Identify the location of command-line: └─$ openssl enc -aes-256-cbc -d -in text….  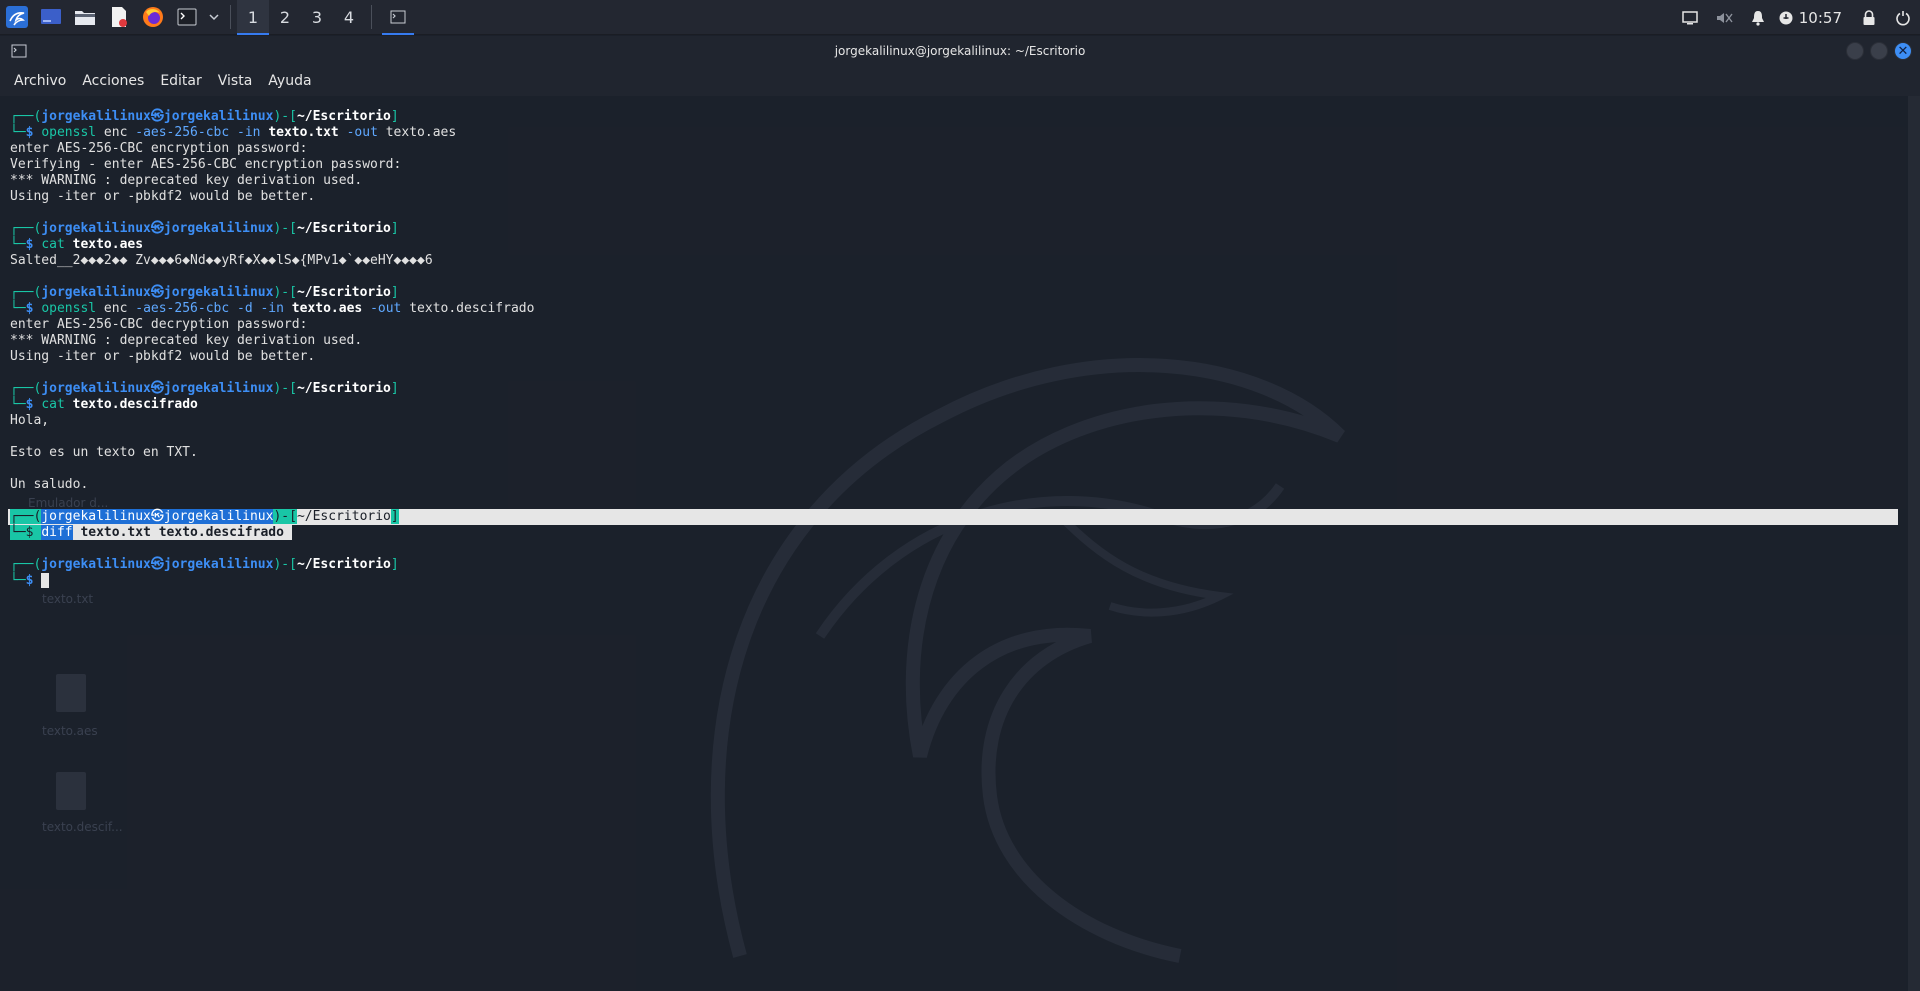
(965, 309).